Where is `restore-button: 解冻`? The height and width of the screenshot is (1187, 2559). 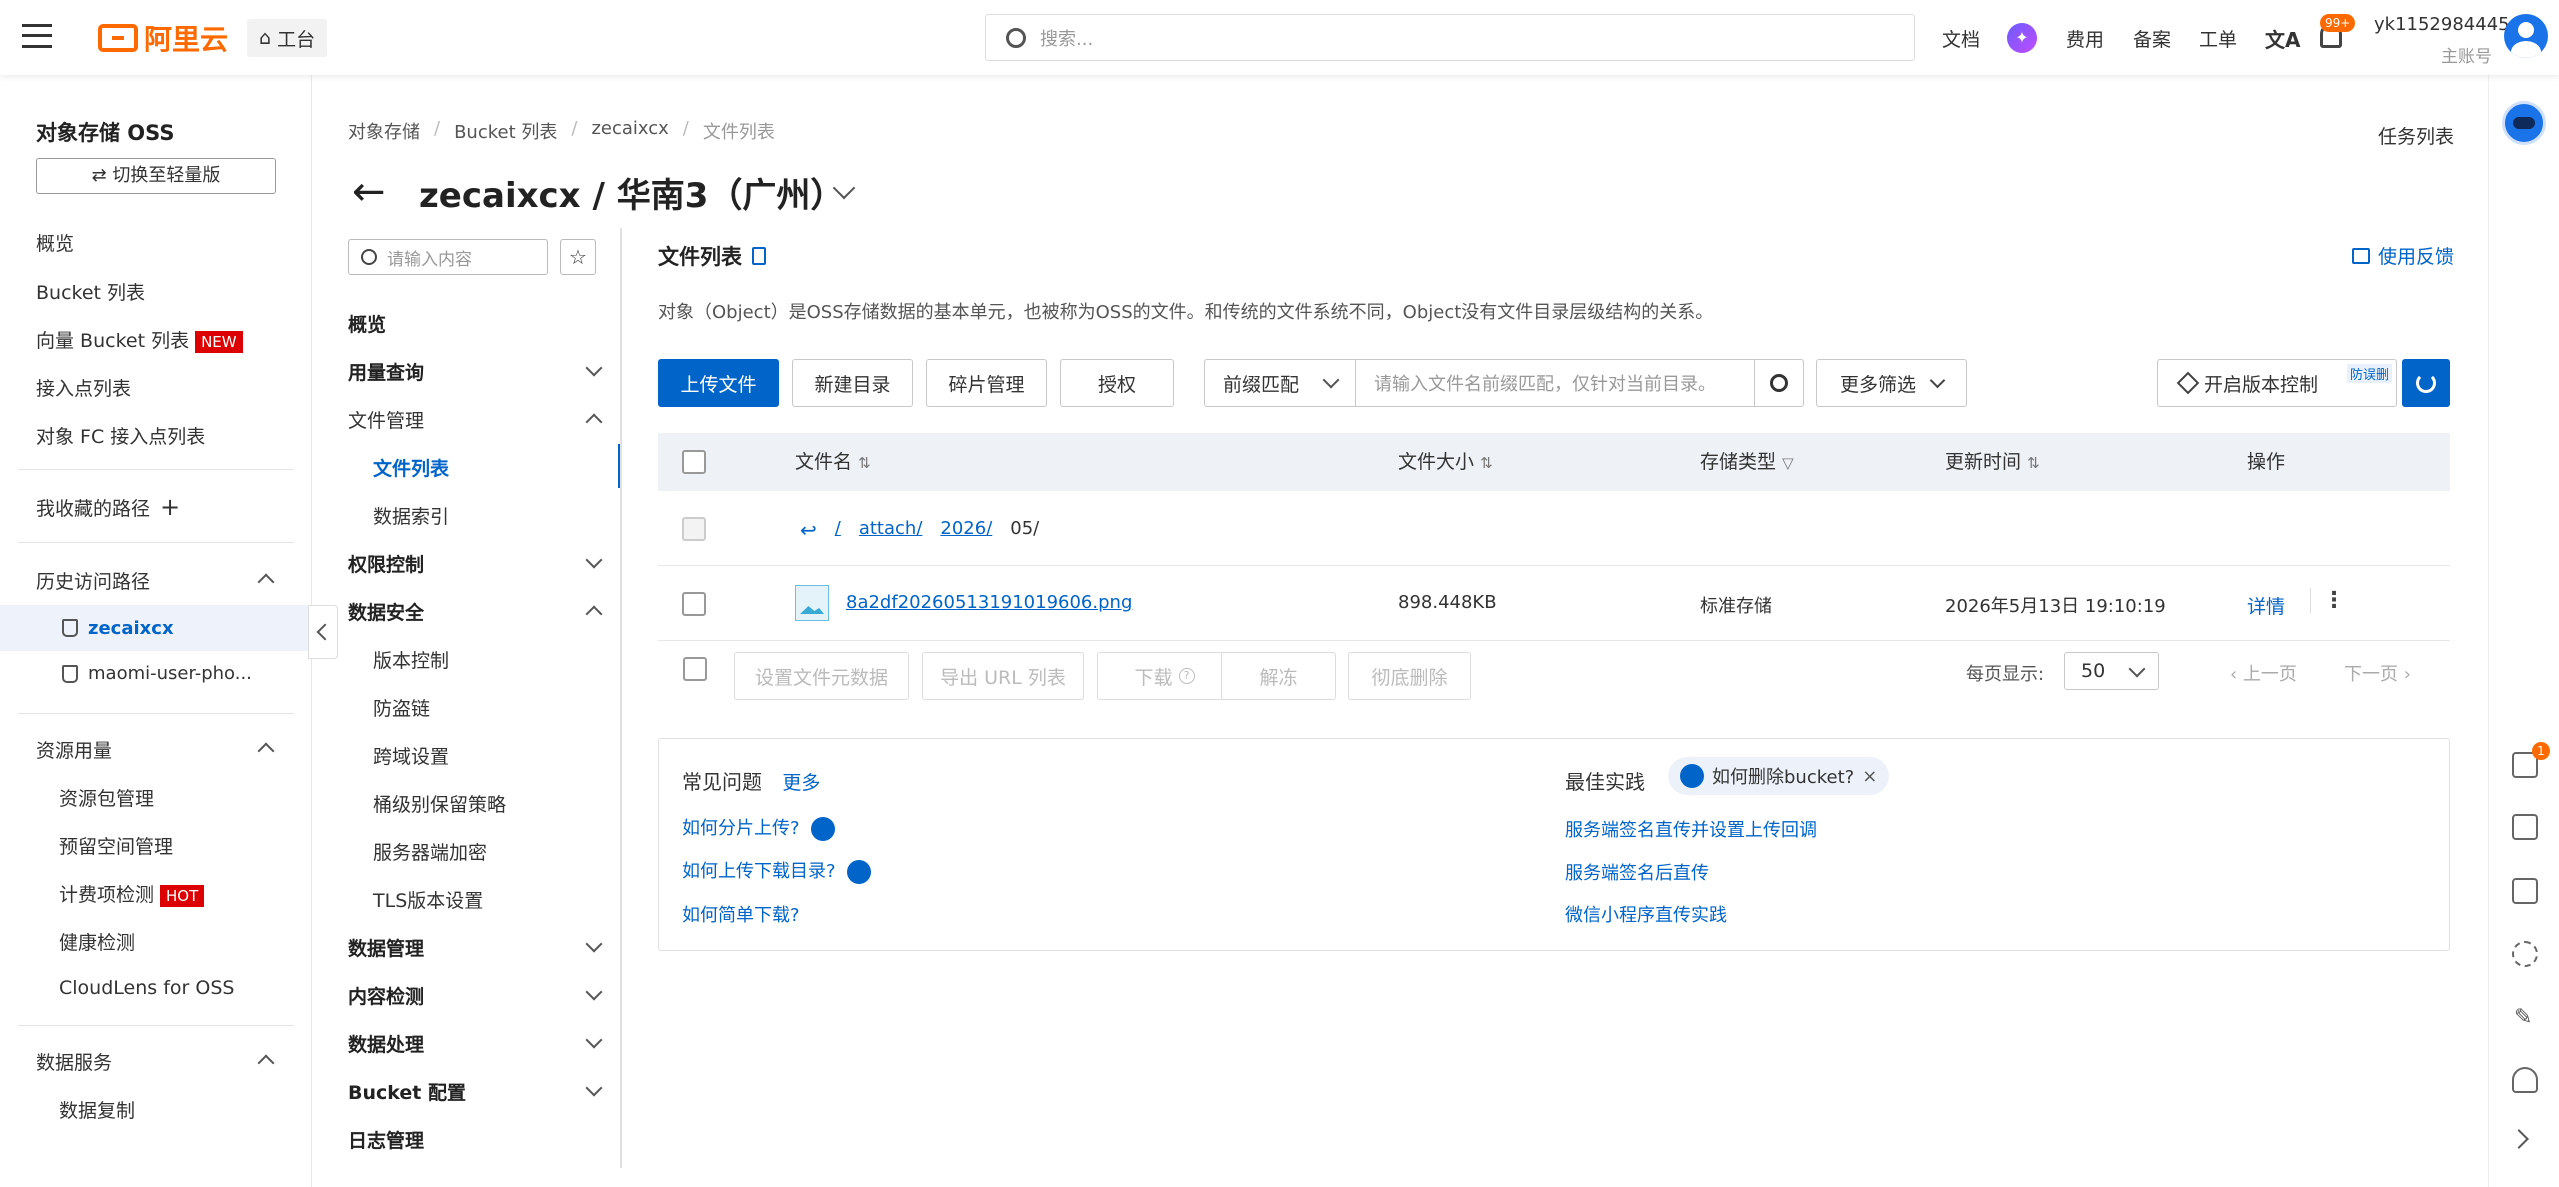
restore-button: 解冻 is located at coordinates (1278, 676).